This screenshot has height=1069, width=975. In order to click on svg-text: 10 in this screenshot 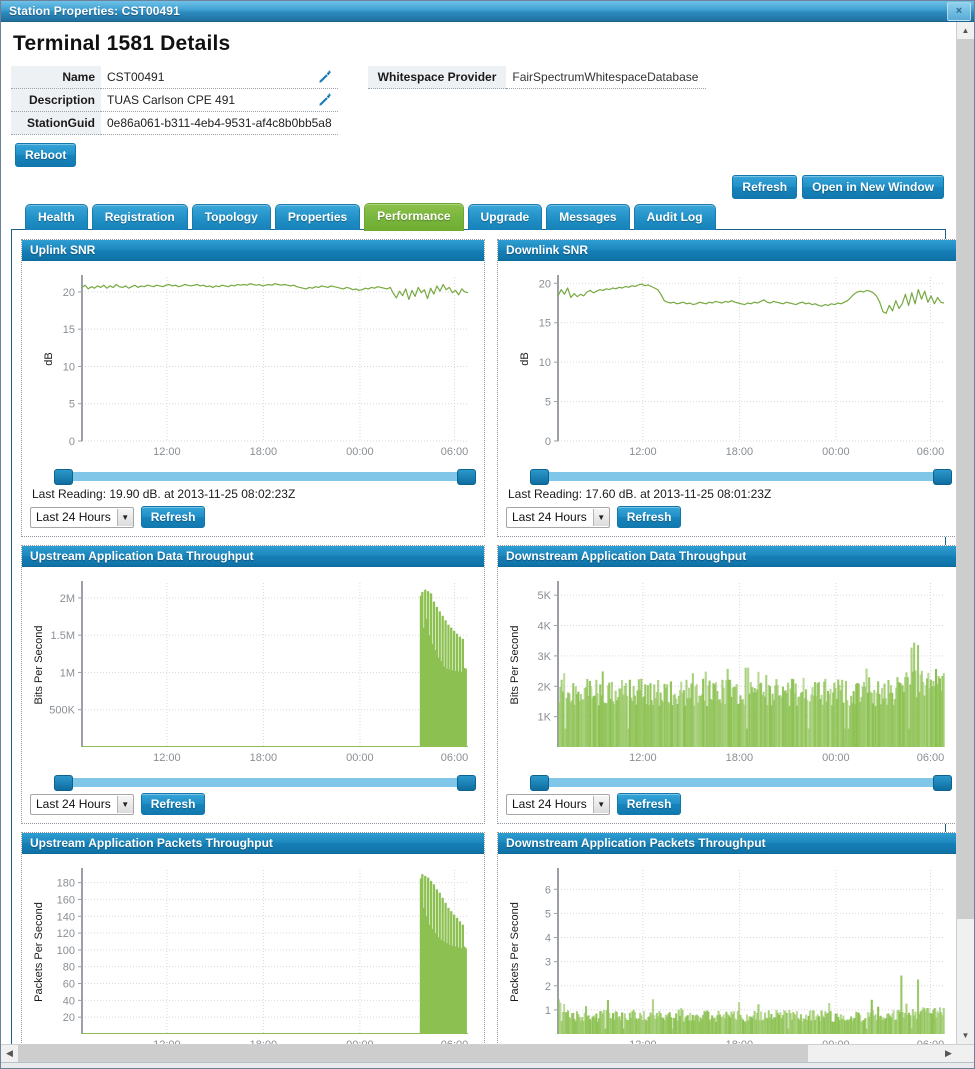, I will do `click(69, 367)`.